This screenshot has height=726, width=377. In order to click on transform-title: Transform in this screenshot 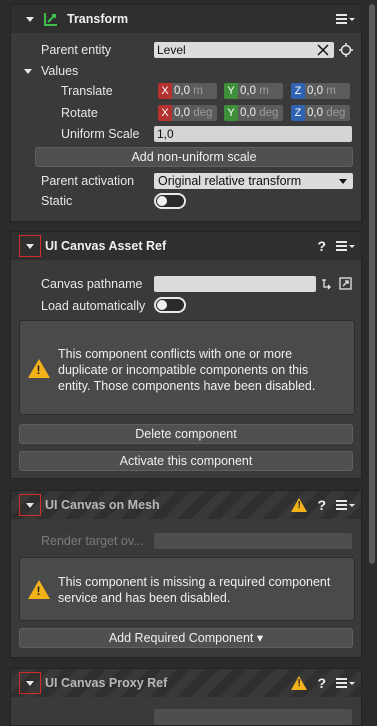, I will do `click(98, 19)`.